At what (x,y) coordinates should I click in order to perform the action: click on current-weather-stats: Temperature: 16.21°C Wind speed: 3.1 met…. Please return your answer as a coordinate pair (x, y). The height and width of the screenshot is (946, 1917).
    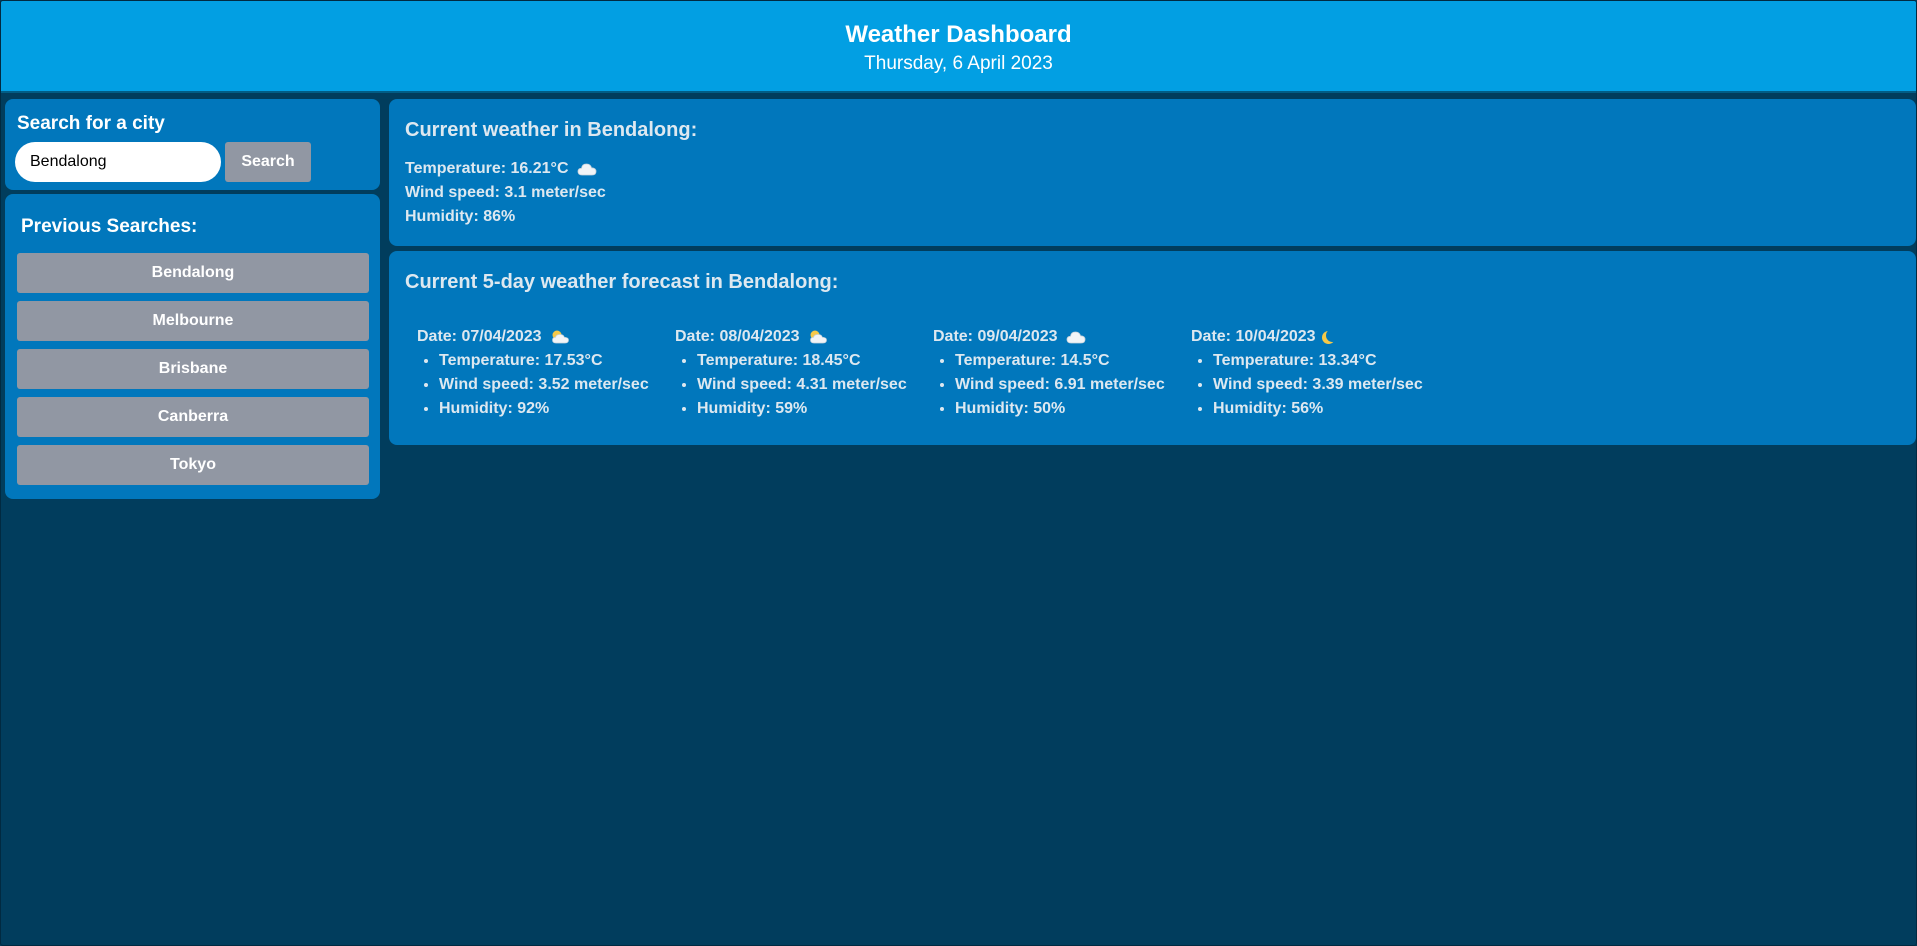
    Looking at the image, I should click on (1160, 193).